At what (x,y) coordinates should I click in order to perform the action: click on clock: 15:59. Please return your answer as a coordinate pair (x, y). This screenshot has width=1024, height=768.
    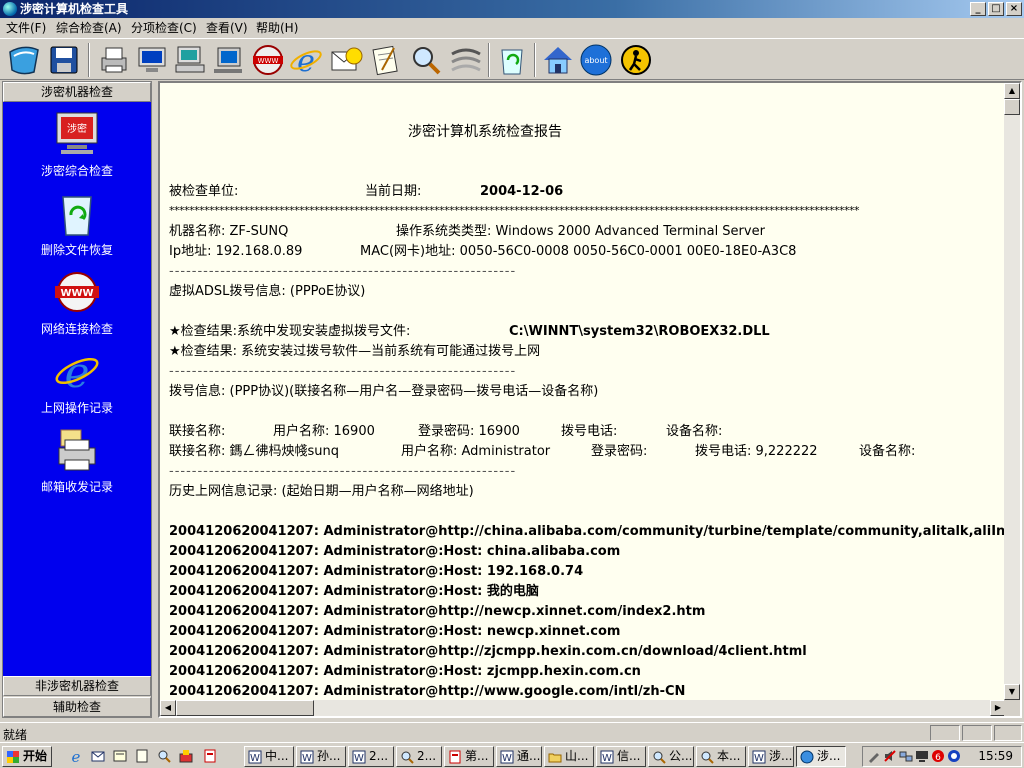
    Looking at the image, I should click on (995, 756).